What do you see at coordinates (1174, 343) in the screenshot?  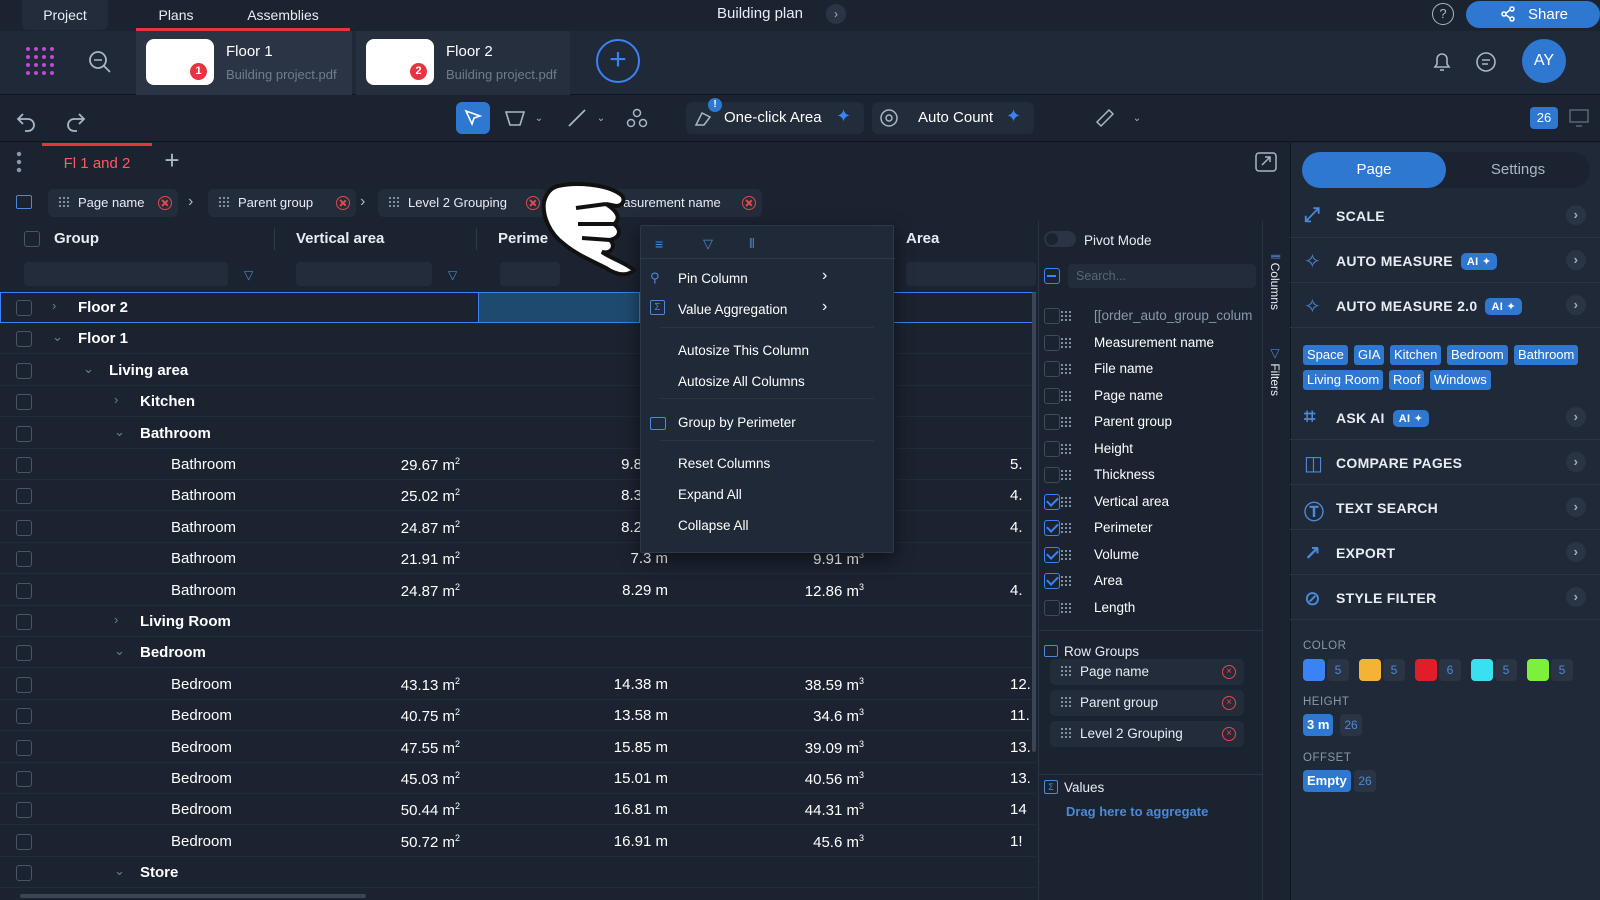 I see `column-item: Measurement name` at bounding box center [1174, 343].